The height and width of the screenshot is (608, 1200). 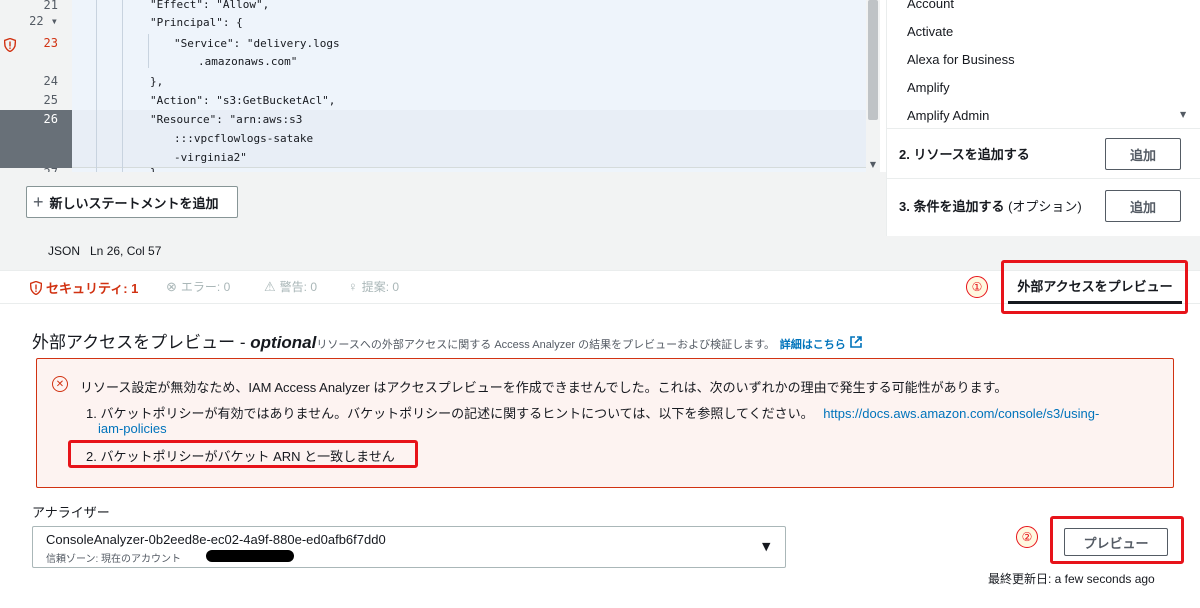 I want to click on add-resources-button: 追加, so click(x=1143, y=154).